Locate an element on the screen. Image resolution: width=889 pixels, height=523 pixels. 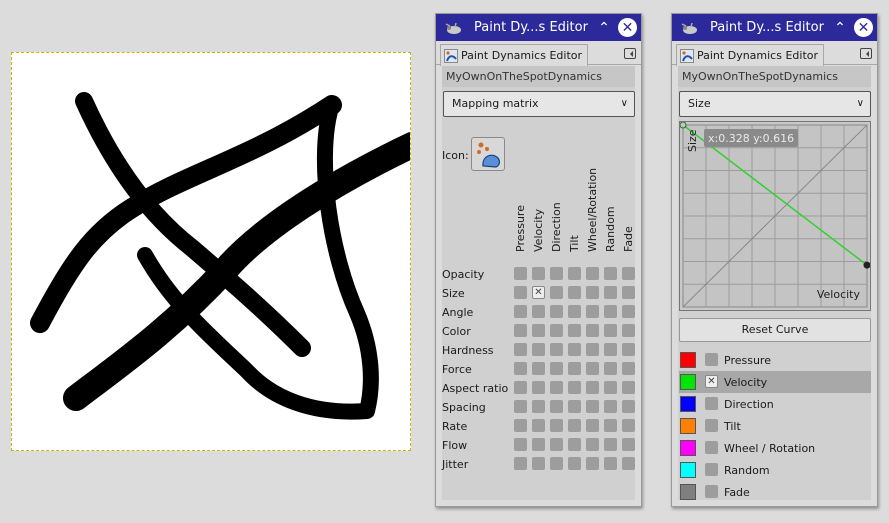
close-icon: ✕ is located at coordinates (627, 27).